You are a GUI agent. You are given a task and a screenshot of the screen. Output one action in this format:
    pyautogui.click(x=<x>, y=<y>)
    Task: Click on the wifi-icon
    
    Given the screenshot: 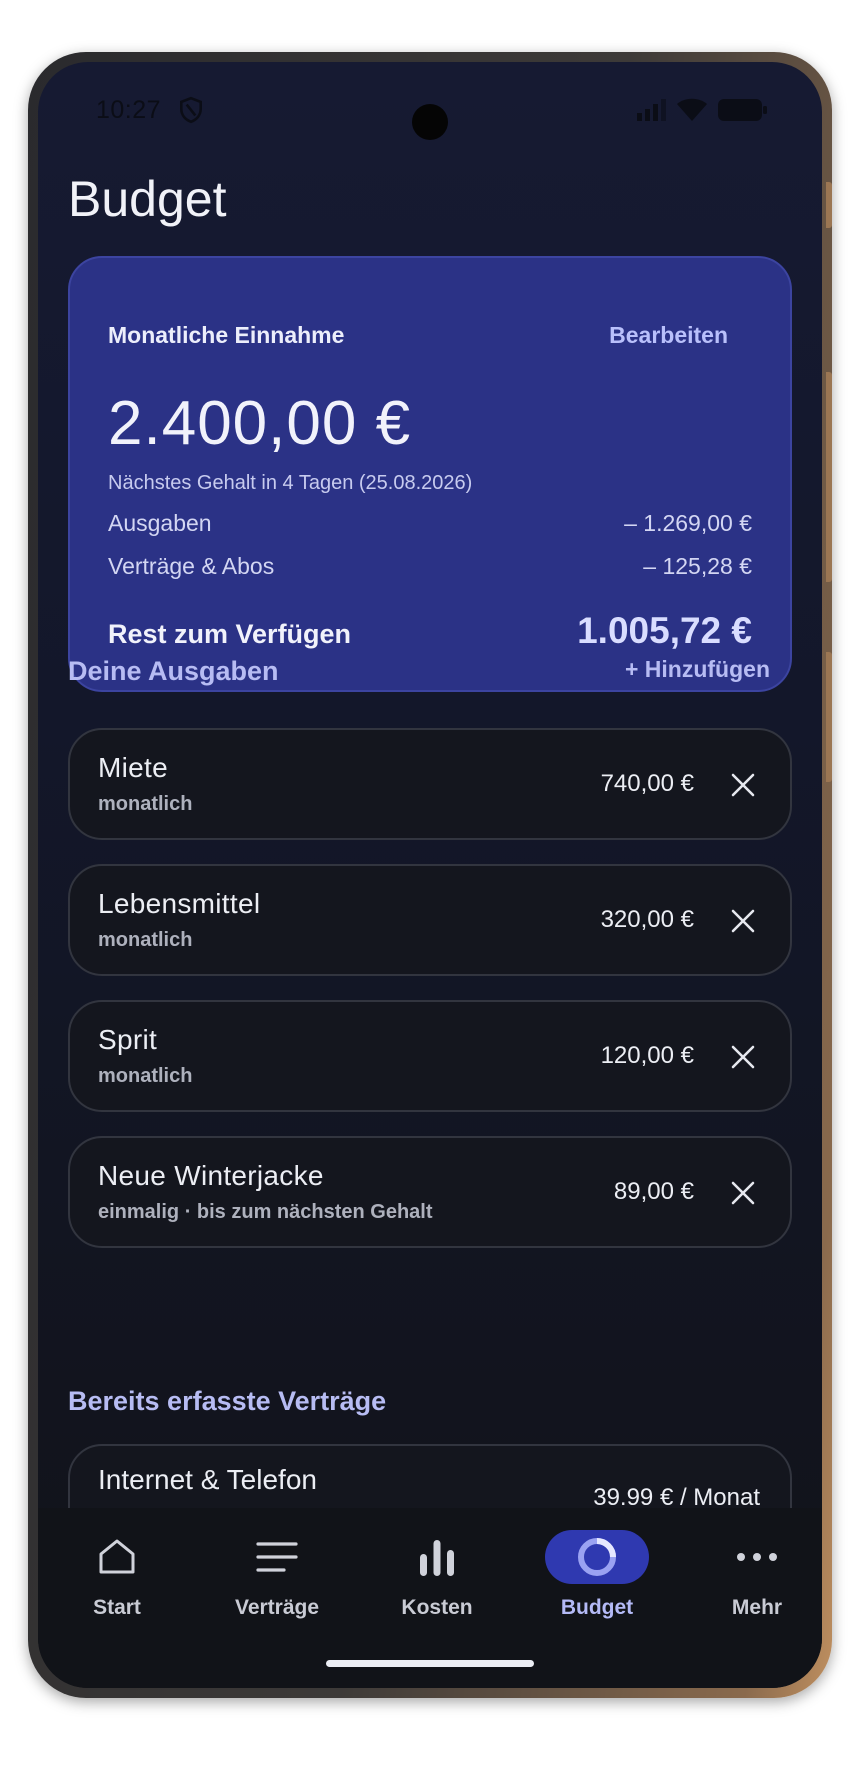 What is the action you would take?
    pyautogui.click(x=692, y=109)
    